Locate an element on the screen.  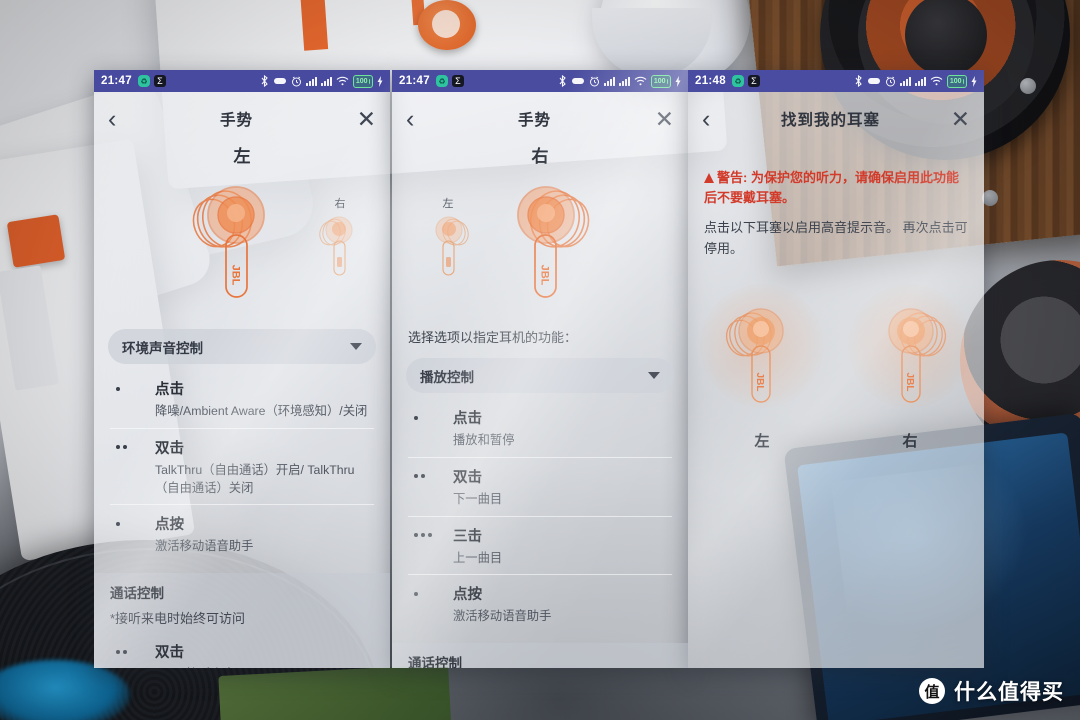
earbud-illustration-area-1: JBL 右 is located at coordinates (242, 242).